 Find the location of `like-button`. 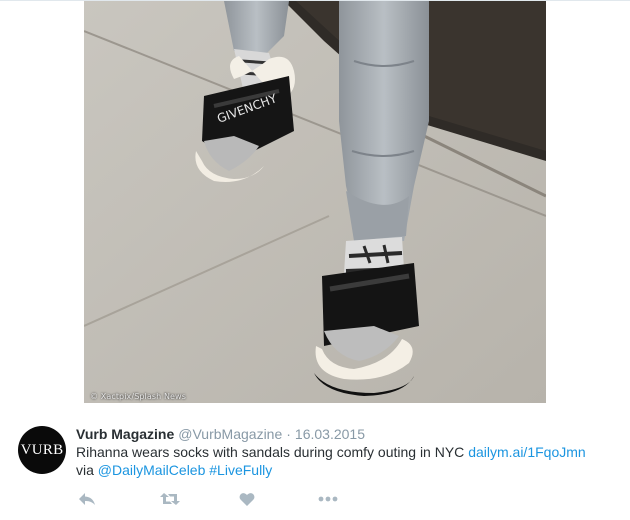

like-button is located at coordinates (247, 499).